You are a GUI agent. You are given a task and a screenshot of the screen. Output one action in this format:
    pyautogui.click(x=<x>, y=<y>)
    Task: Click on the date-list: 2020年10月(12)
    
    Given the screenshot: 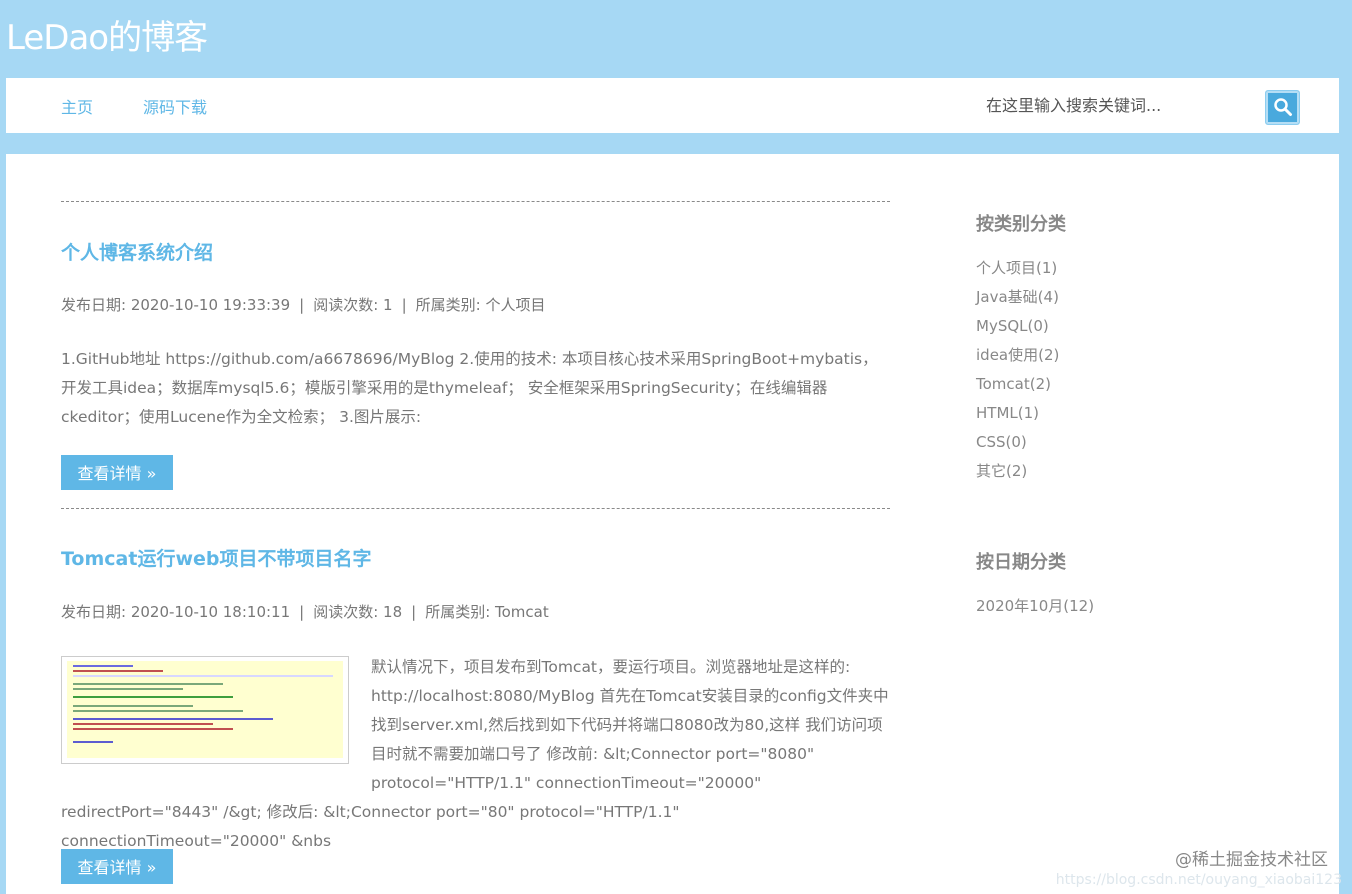 What is the action you would take?
    pyautogui.click(x=1035, y=606)
    